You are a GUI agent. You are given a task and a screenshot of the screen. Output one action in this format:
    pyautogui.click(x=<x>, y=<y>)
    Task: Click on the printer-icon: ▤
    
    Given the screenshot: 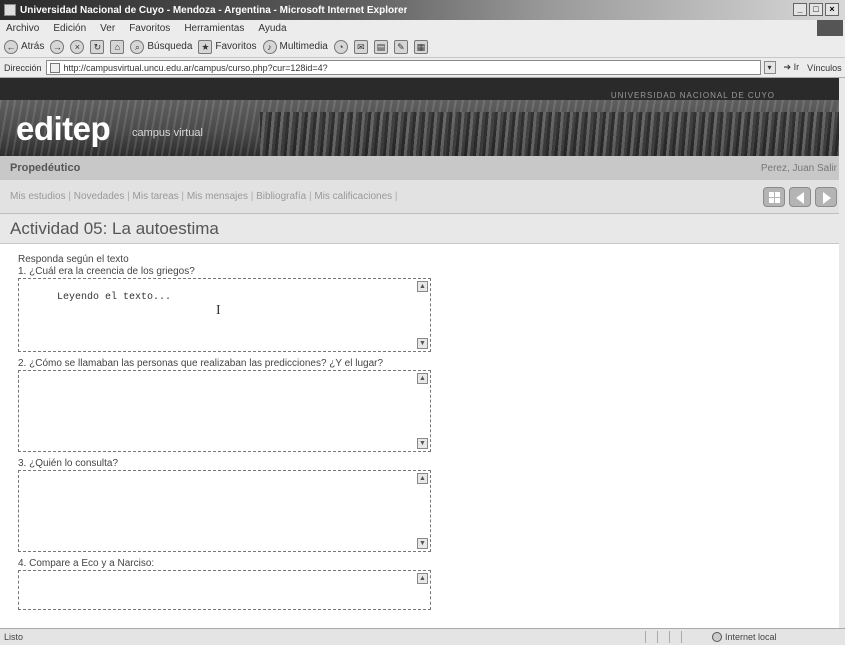 What is the action you would take?
    pyautogui.click(x=380, y=46)
    